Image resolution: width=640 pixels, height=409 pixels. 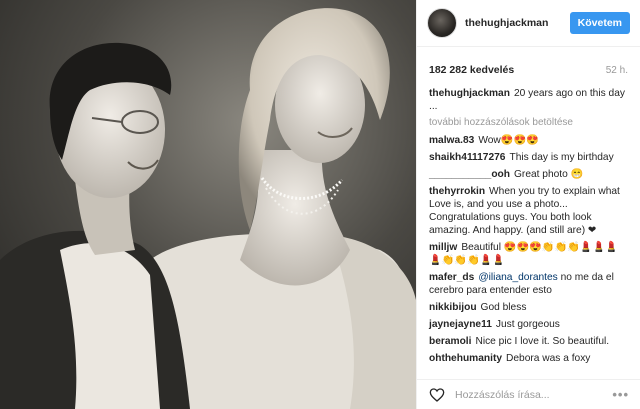 I want to click on comment: malwa.83 Wow😍😍😍, so click(x=528, y=140).